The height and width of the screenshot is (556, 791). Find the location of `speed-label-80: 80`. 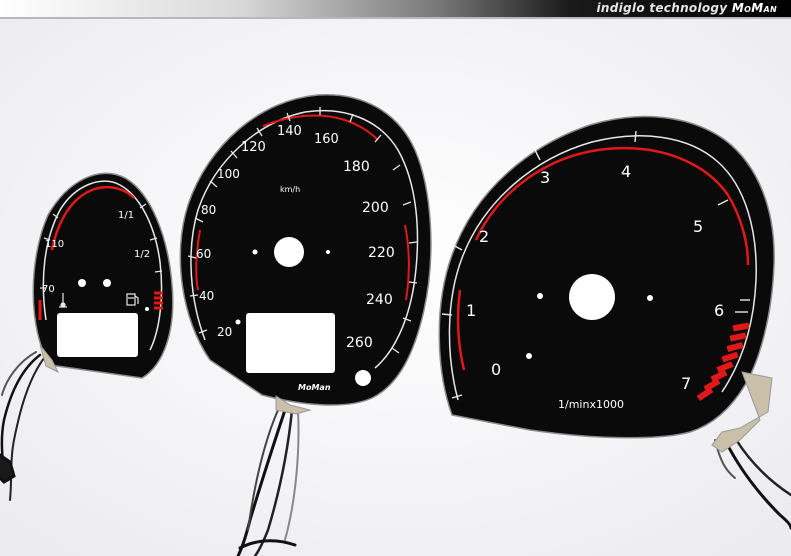

speed-label-80: 80 is located at coordinates (208, 210).